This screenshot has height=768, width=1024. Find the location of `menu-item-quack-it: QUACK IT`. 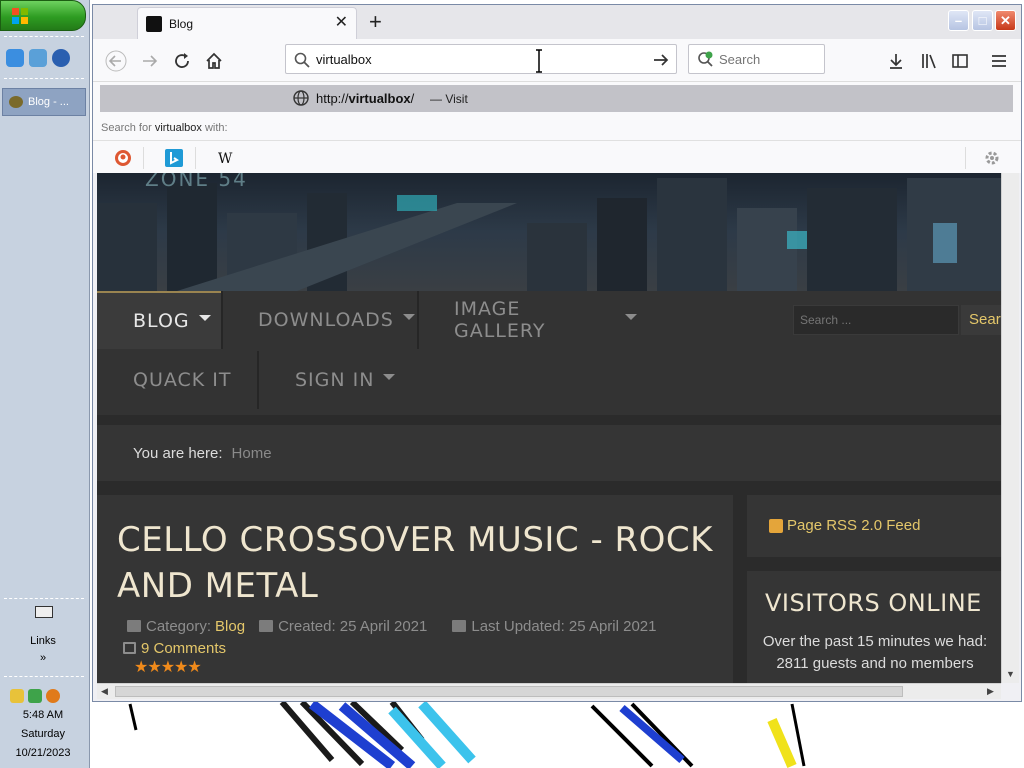

menu-item-quack-it: QUACK IT is located at coordinates (177, 380).